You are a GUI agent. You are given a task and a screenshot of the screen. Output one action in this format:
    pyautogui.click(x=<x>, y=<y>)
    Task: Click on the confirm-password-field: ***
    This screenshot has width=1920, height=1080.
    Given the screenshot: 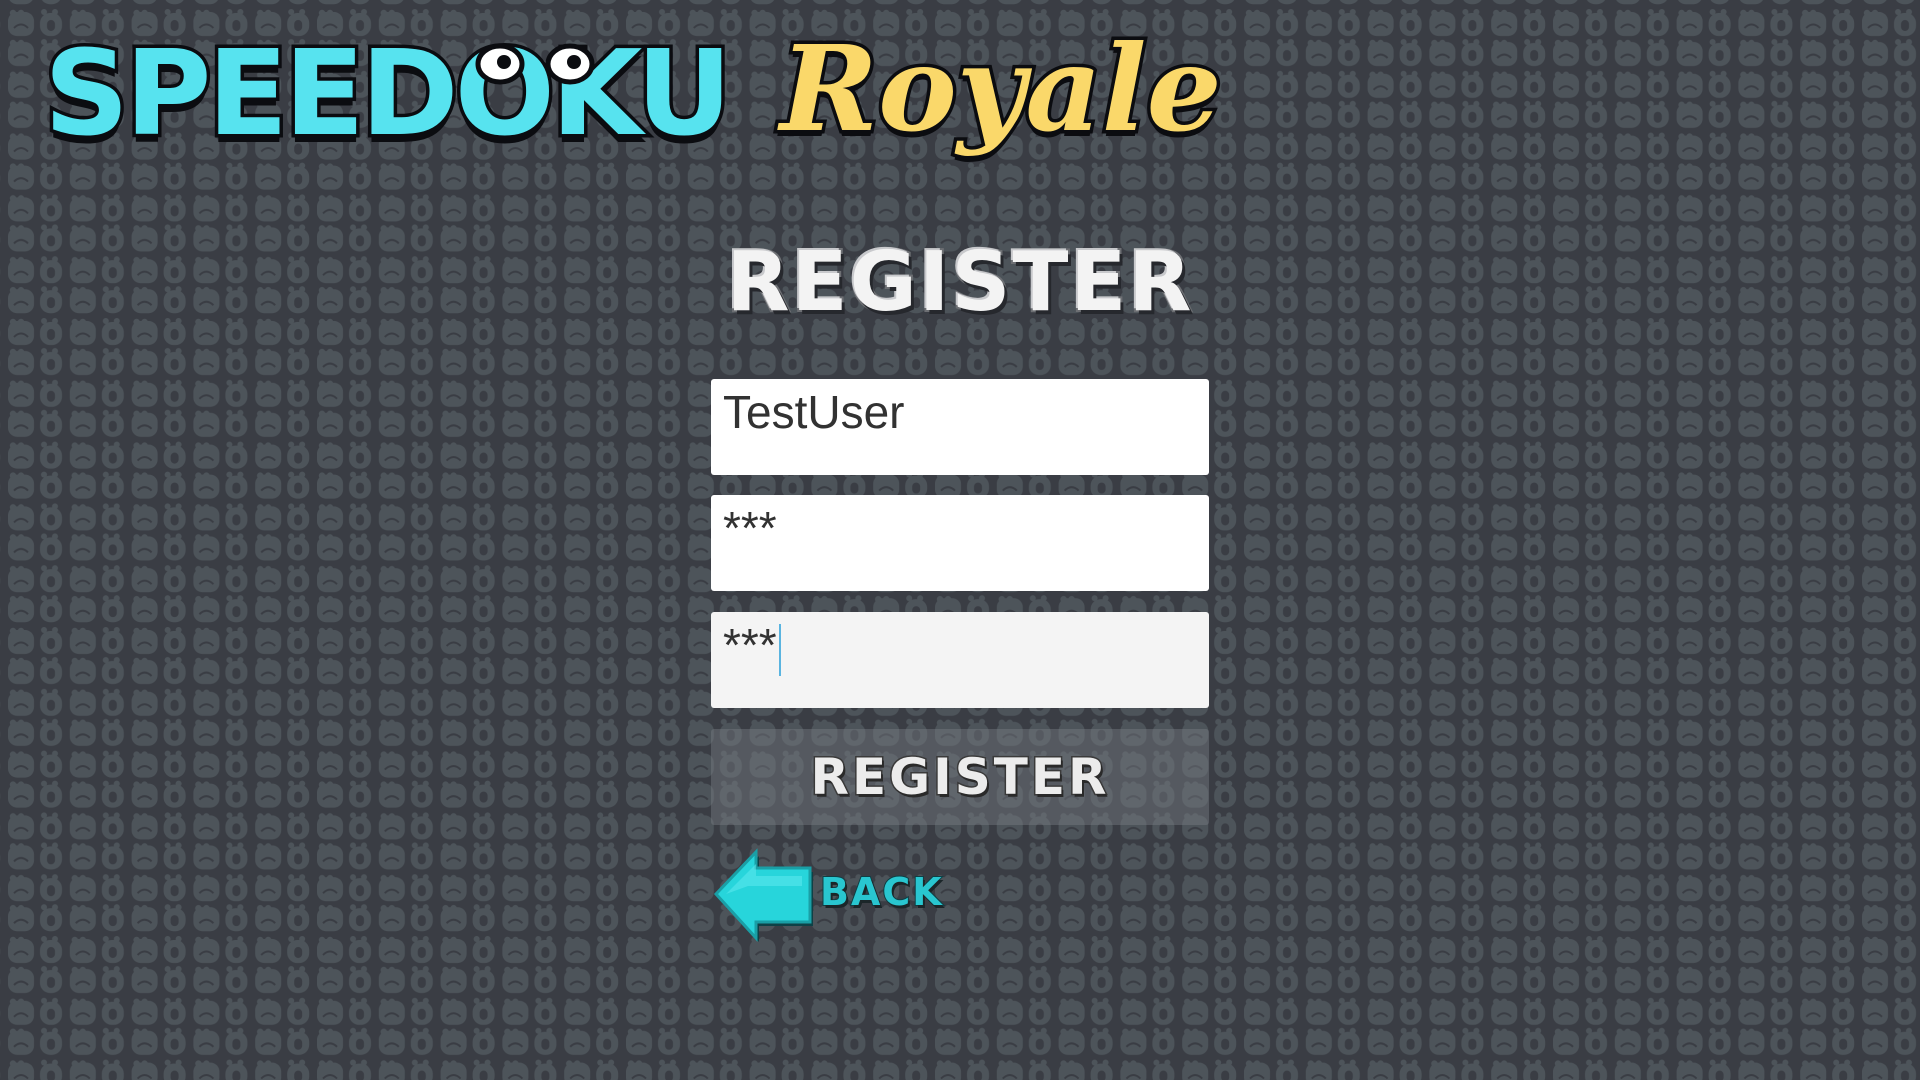 What is the action you would take?
    pyautogui.click(x=960, y=660)
    